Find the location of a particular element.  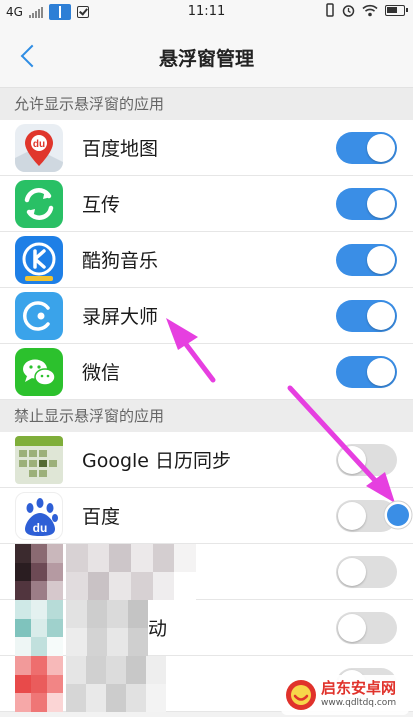

app-row-screen-recorder: 录屏大师 is located at coordinates (206, 316).